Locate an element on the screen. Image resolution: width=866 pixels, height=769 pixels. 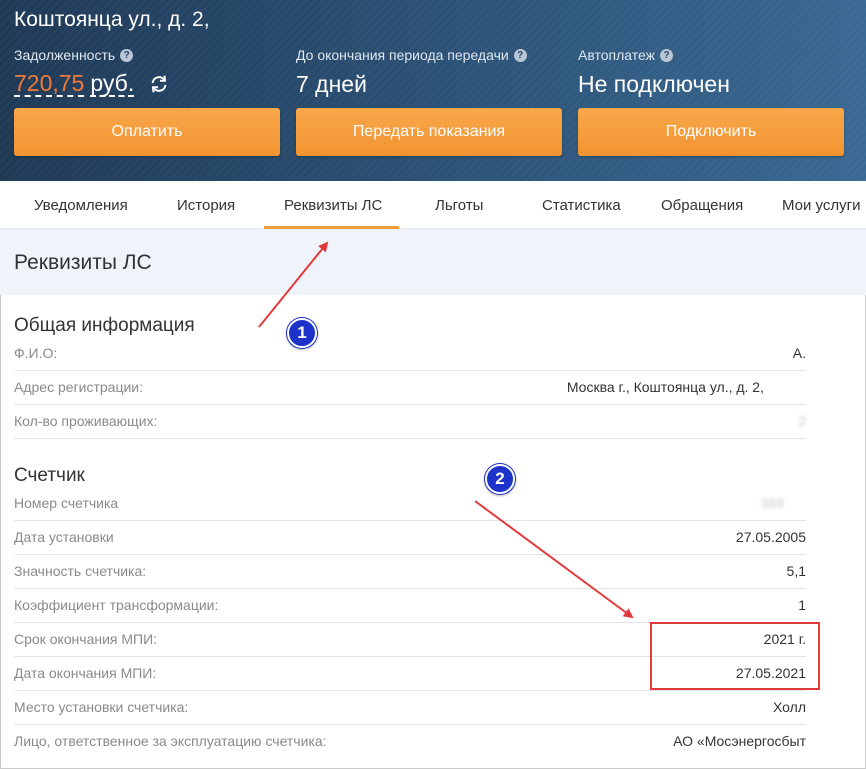
page-title: Реквизиты ЛС is located at coordinates (83, 262).